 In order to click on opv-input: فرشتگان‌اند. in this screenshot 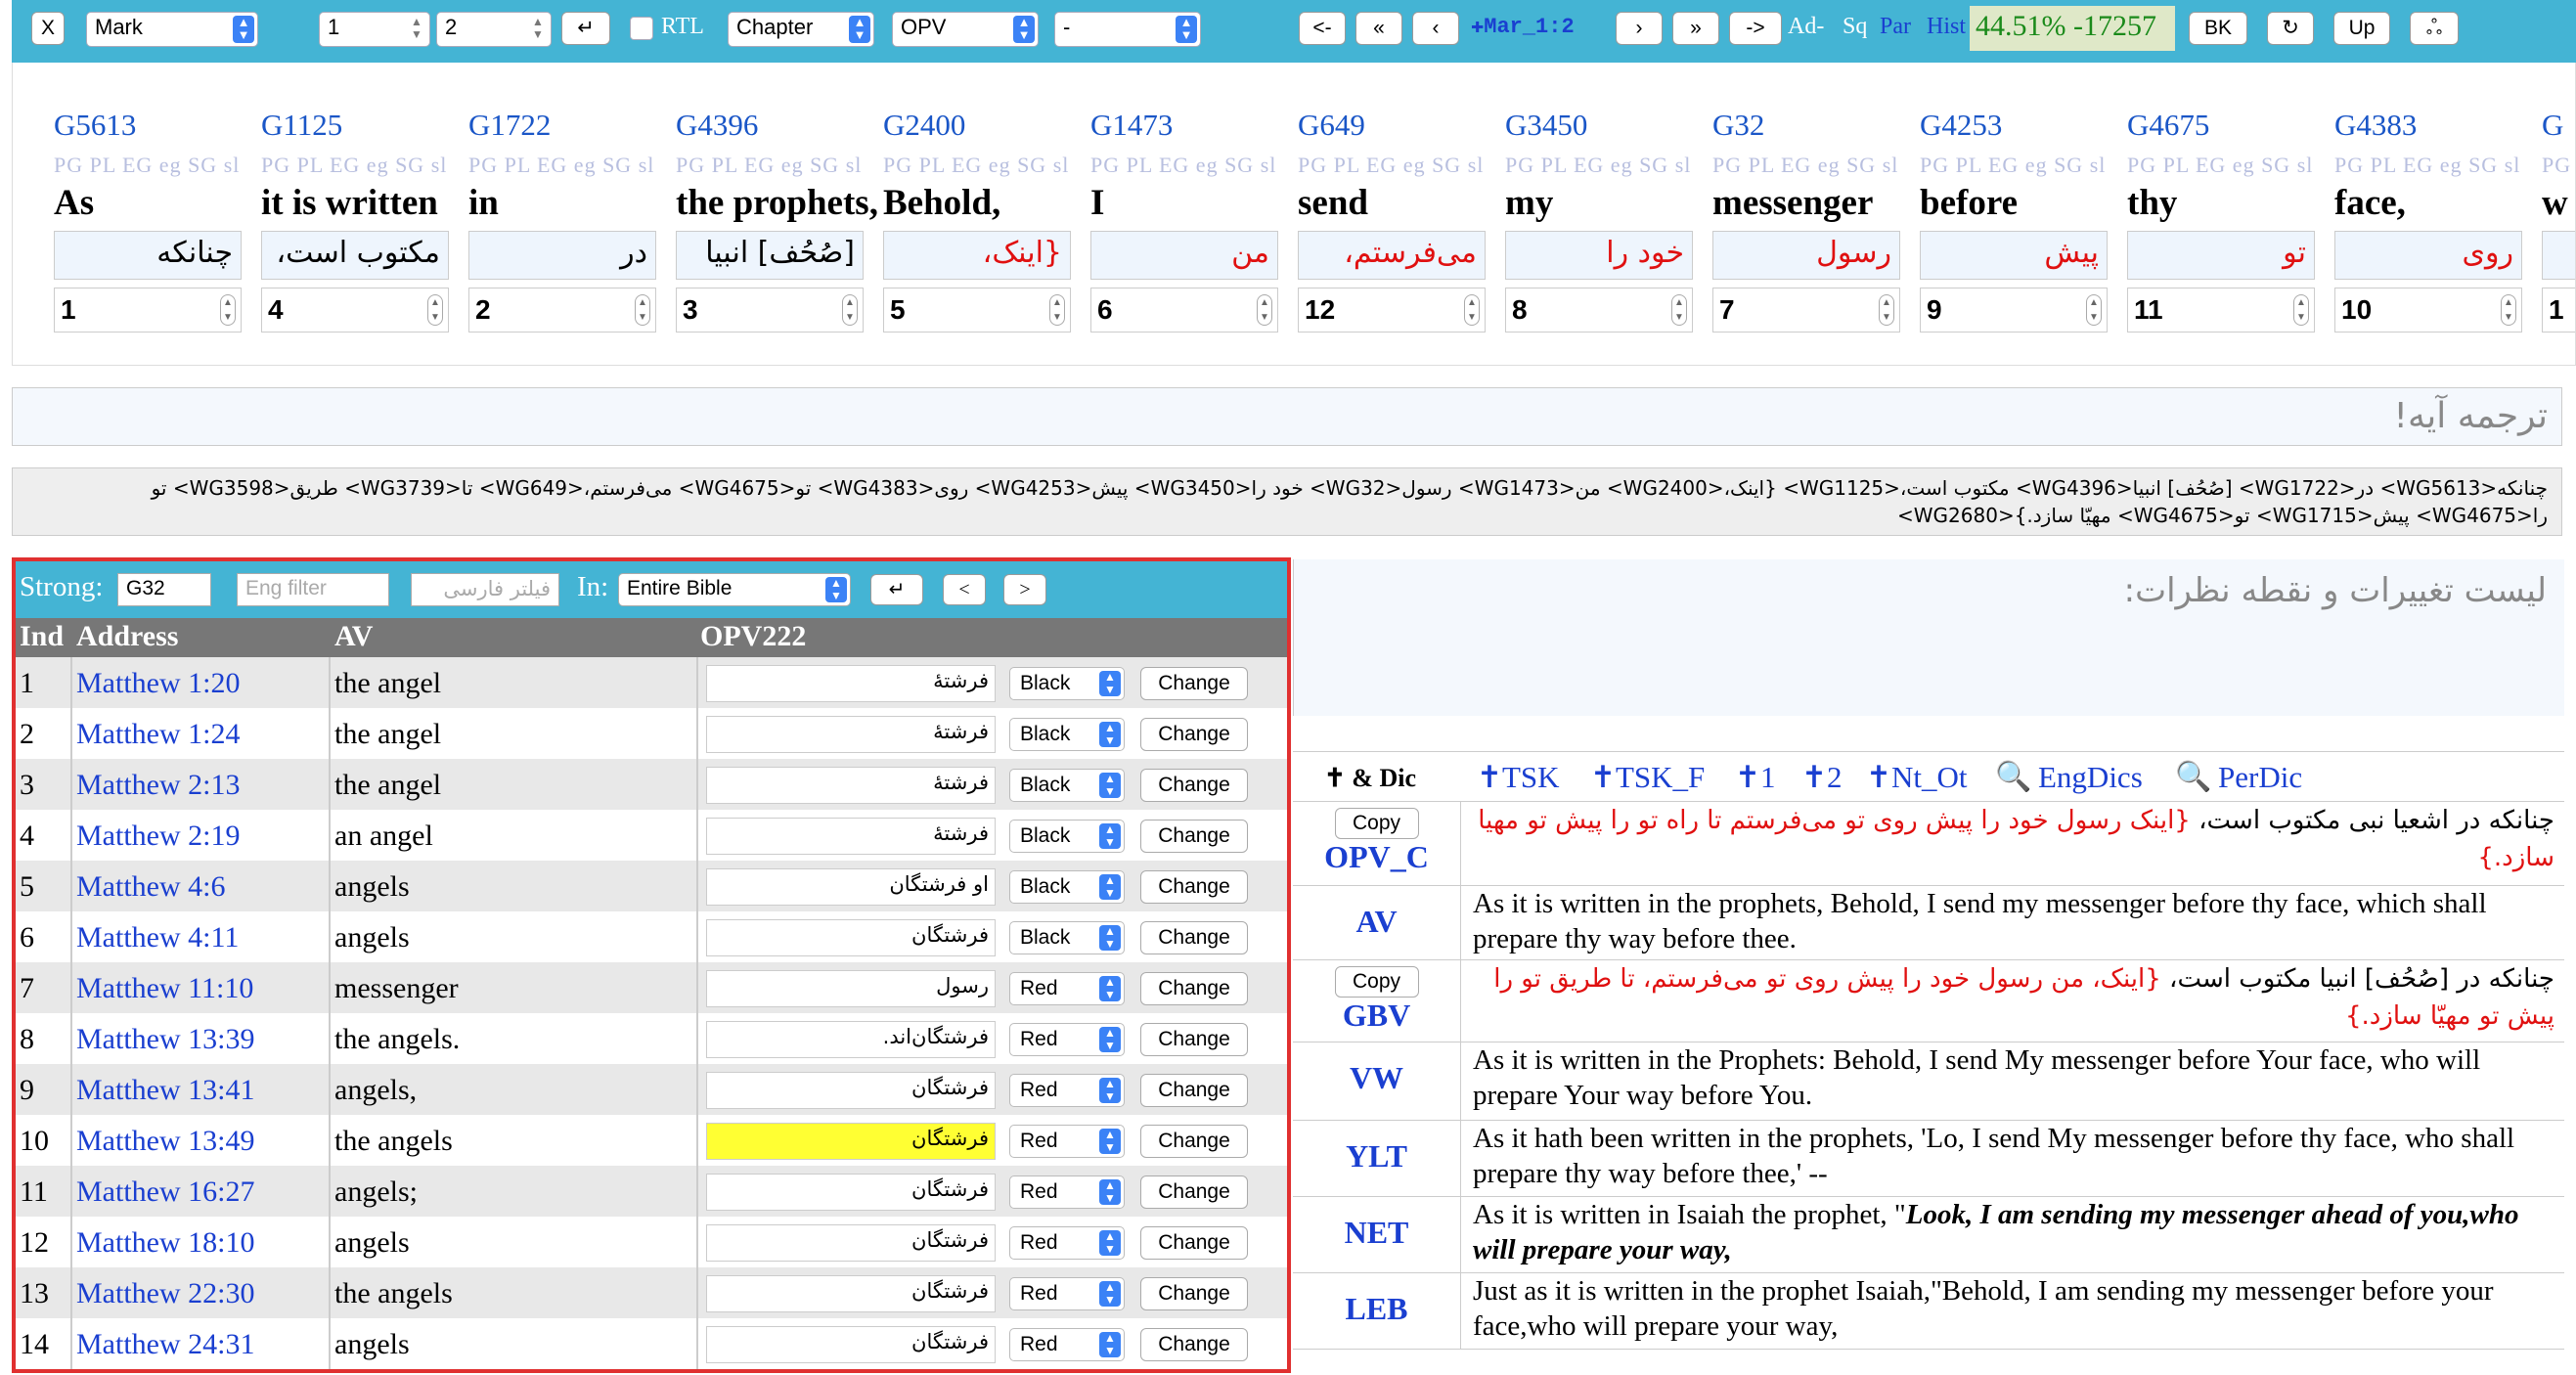, I will do `click(851, 1040)`.